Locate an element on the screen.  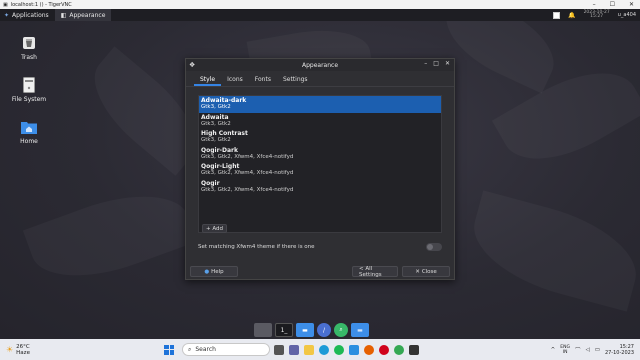
vnc-title: localhost:1 () - TigerVNC is located at coordinates (41, 4).